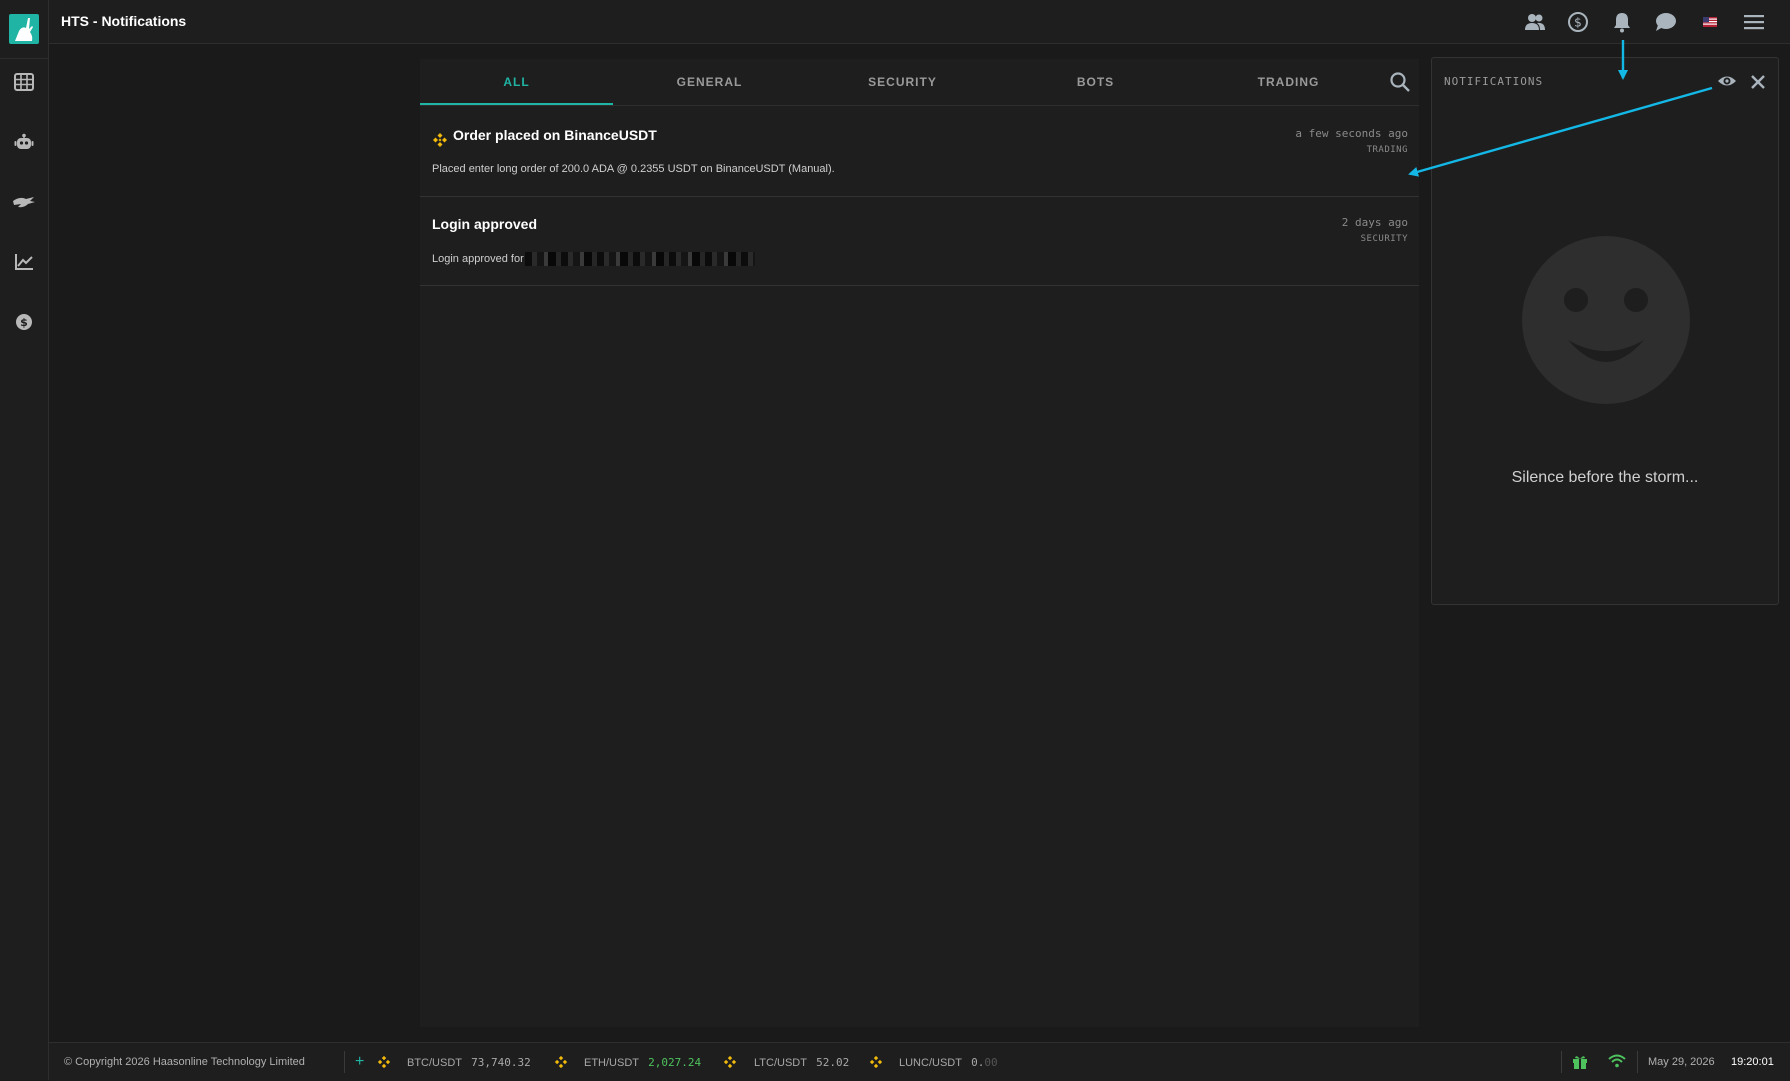 The image size is (1790, 1081). I want to click on redacted-address, so click(639, 259).